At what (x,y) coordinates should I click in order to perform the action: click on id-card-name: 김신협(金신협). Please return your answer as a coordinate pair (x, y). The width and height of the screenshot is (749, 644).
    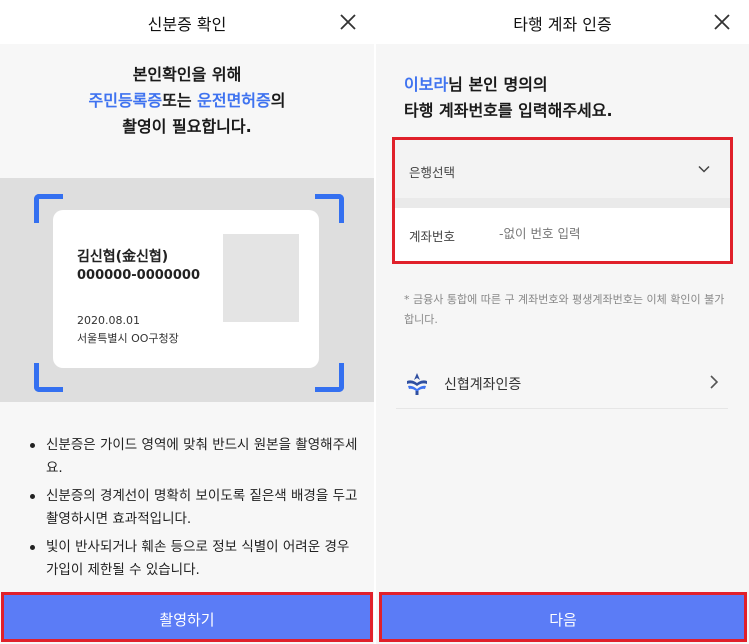
    Looking at the image, I should click on (123, 257).